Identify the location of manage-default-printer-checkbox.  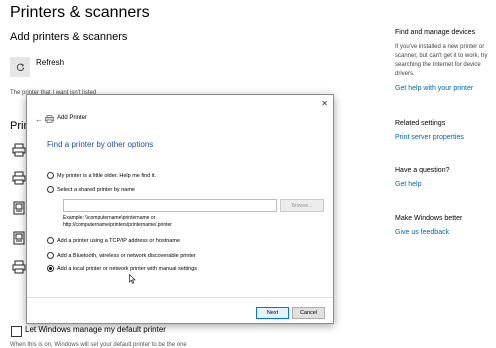
(16, 331).